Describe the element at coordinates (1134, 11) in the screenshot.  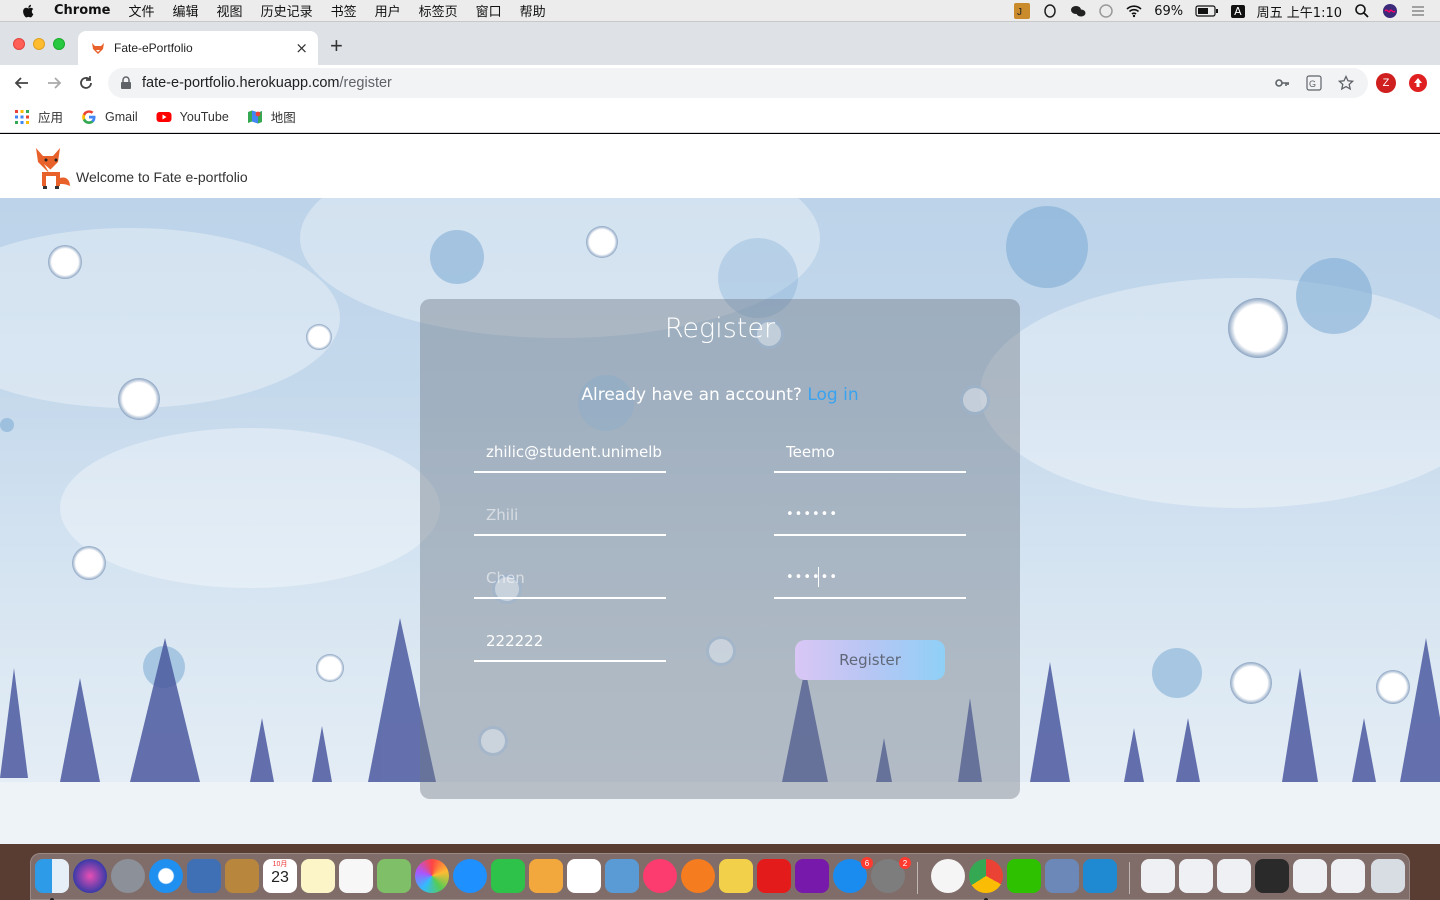
I see `wifi-icon` at that location.